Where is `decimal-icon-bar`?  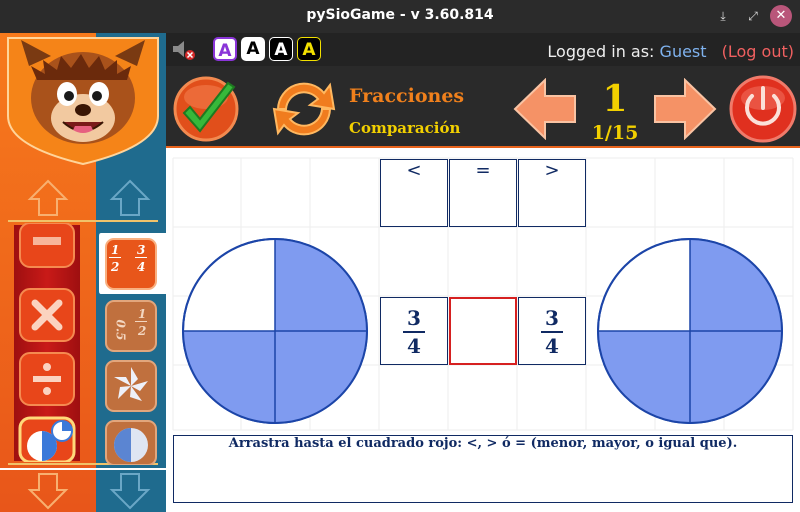 decimal-icon-bar is located at coordinates (141, 321).